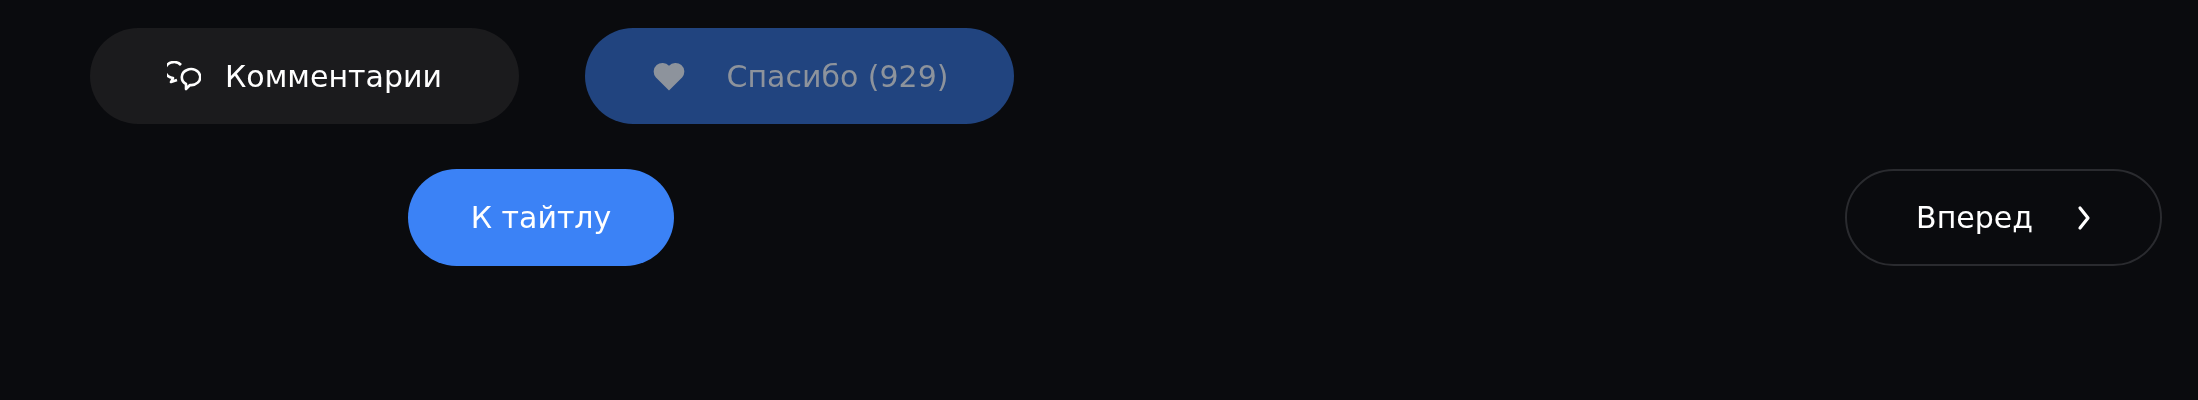 The image size is (2198, 400). I want to click on comments-button: Комментарии, so click(304, 76).